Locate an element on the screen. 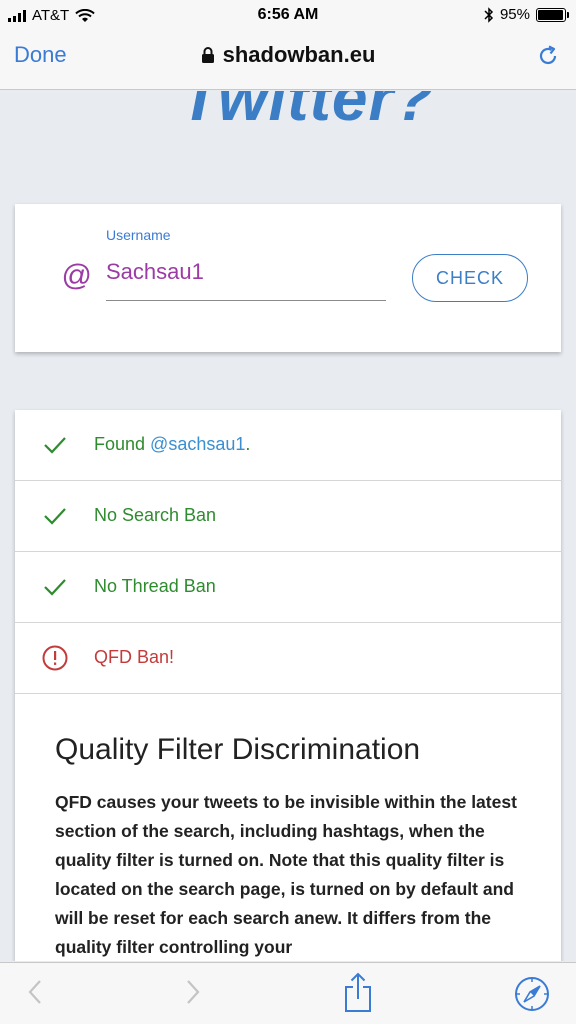 This screenshot has width=576, height=1024. open-in-safari-button is located at coordinates (532, 996).